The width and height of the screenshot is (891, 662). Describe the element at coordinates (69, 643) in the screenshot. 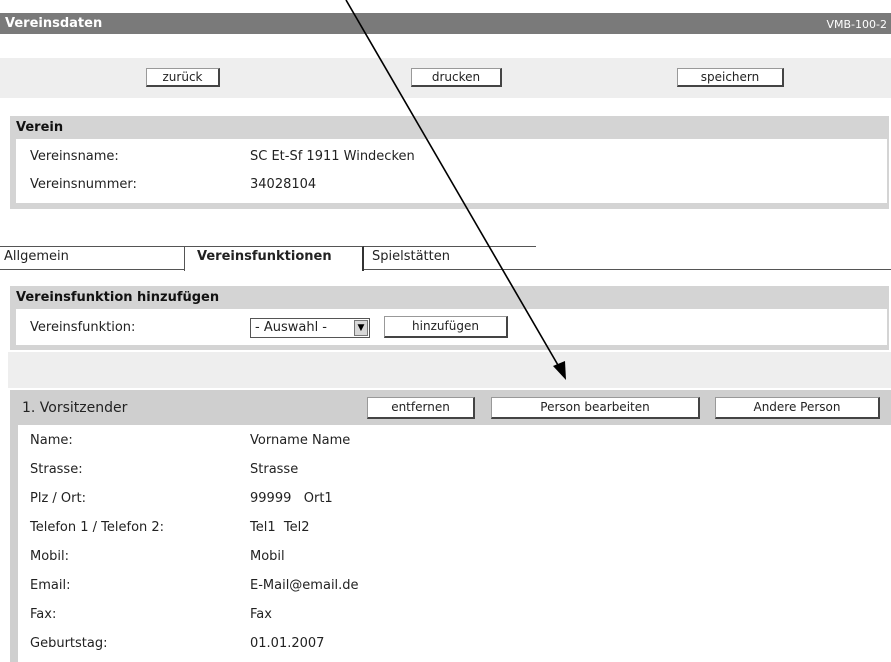

I see `geburtstag-label: Geburtstag:` at that location.